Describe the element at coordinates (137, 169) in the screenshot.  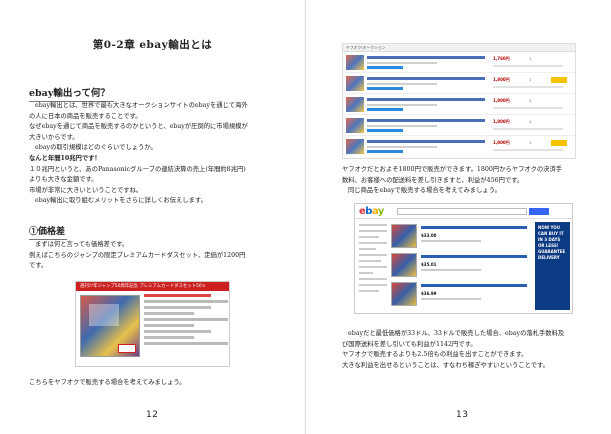
I see `intro-line: １０兆円というと、あのPanasonicグループの連結決算の売上(年間約8兆円)` at that location.